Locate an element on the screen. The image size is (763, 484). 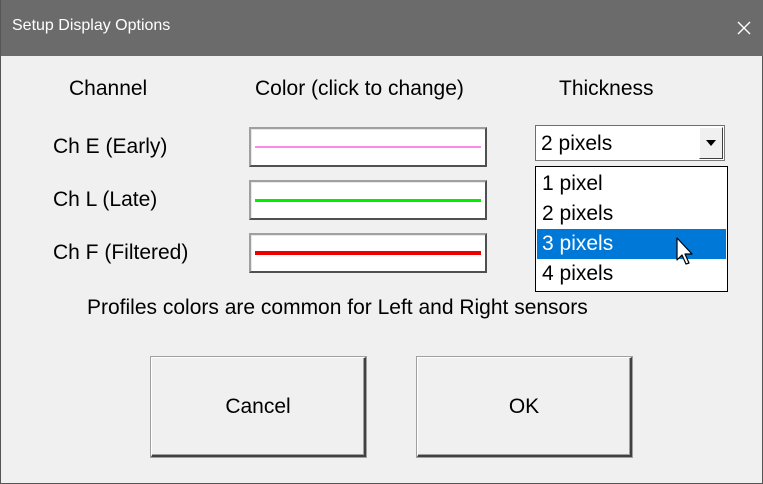
color-header: Color (click to change) is located at coordinates (359, 88).